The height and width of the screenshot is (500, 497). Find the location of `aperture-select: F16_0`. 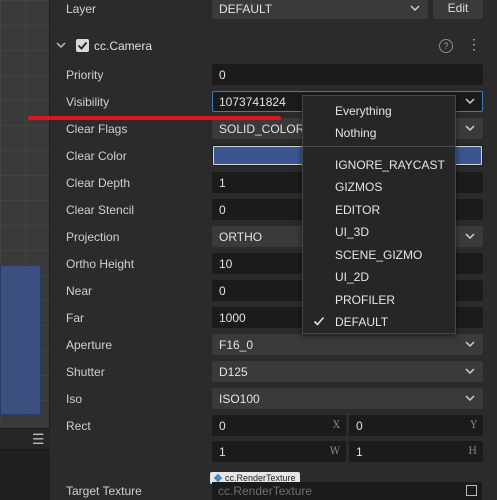

aperture-select: F16_0 is located at coordinates (347, 344).